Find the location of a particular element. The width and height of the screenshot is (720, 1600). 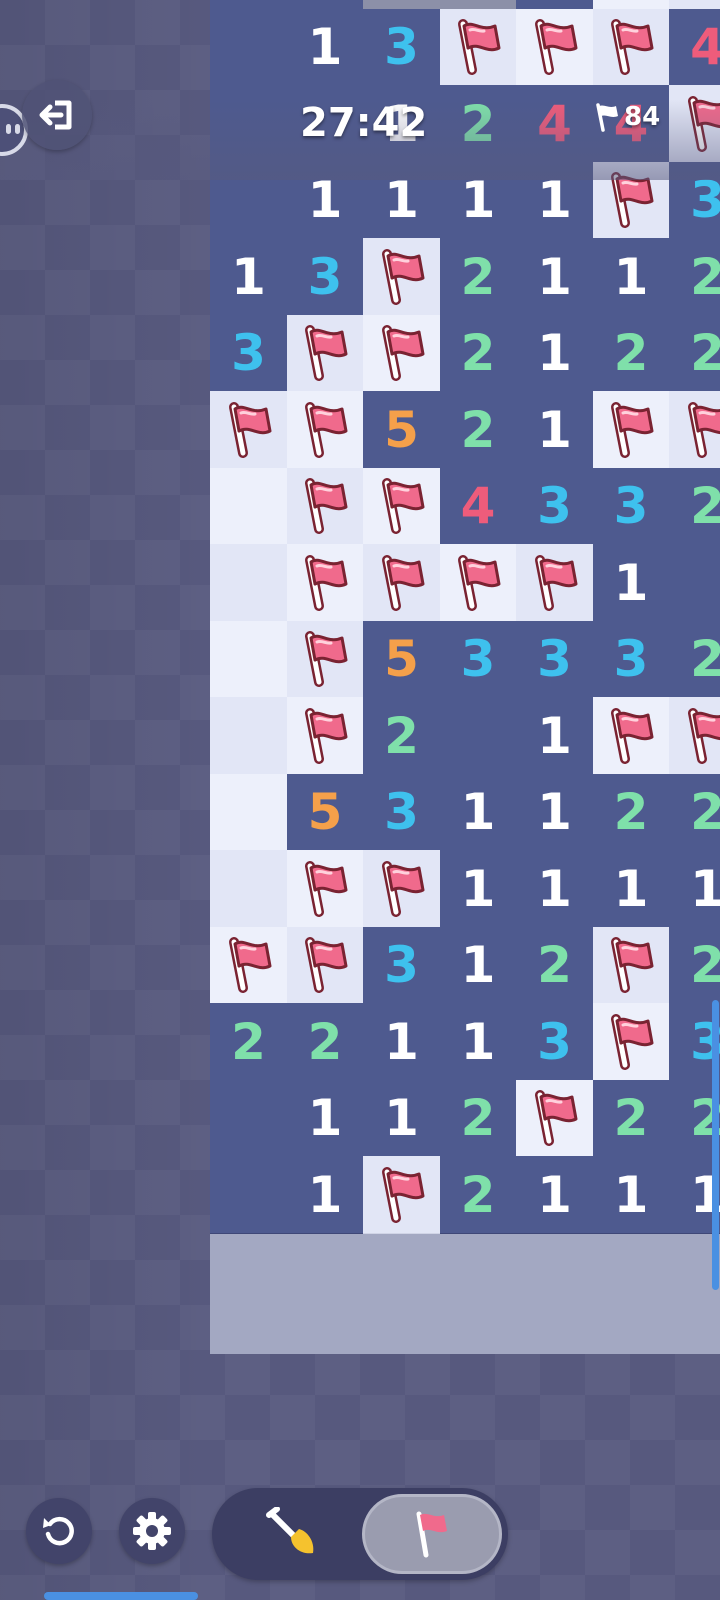

exit-button is located at coordinates (57, 115).